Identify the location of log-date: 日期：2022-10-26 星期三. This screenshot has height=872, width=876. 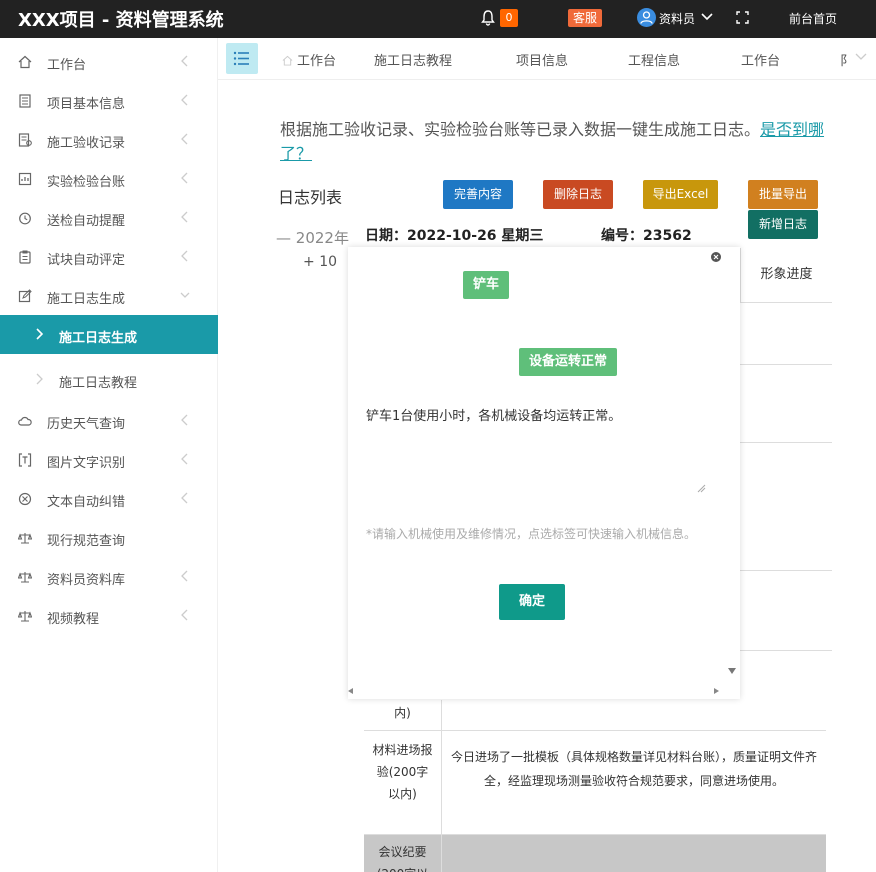
(454, 236).